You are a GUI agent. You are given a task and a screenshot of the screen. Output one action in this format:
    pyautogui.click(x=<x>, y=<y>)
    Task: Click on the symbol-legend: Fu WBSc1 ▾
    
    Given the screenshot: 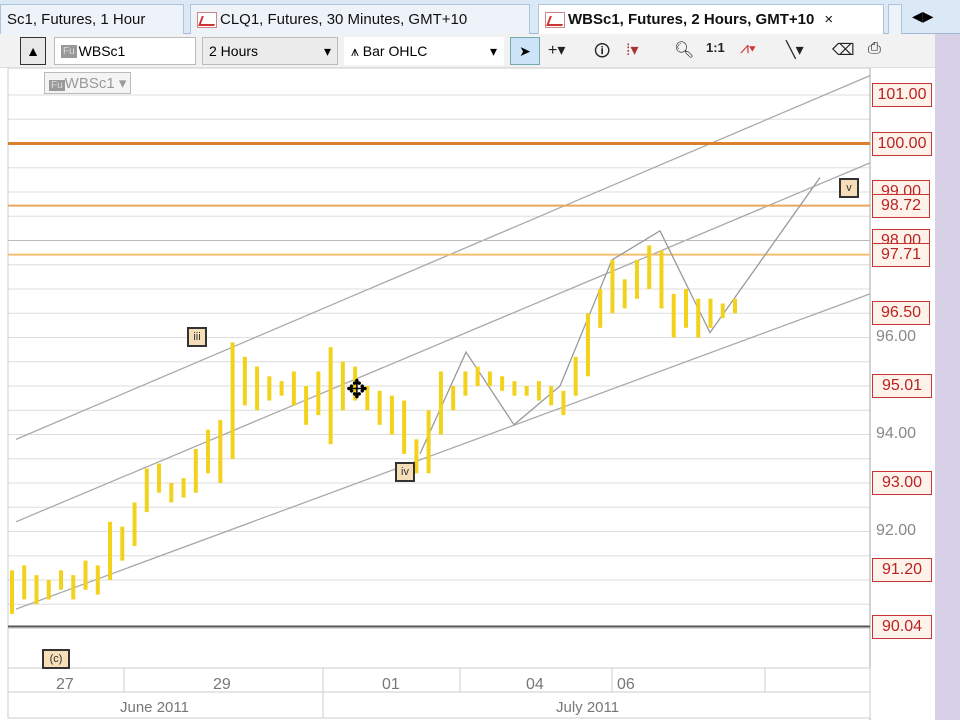 What is the action you would take?
    pyautogui.click(x=88, y=83)
    